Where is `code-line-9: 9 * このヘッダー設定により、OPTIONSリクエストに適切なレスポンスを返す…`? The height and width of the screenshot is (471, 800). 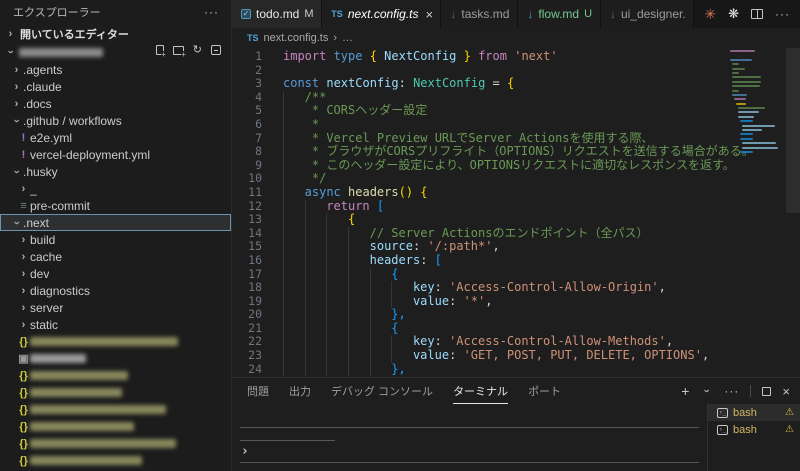 code-line-9: 9 * このヘッダー設定により、OPTIONSリクエストに適切なレスポンスを返す… is located at coordinates (483, 165).